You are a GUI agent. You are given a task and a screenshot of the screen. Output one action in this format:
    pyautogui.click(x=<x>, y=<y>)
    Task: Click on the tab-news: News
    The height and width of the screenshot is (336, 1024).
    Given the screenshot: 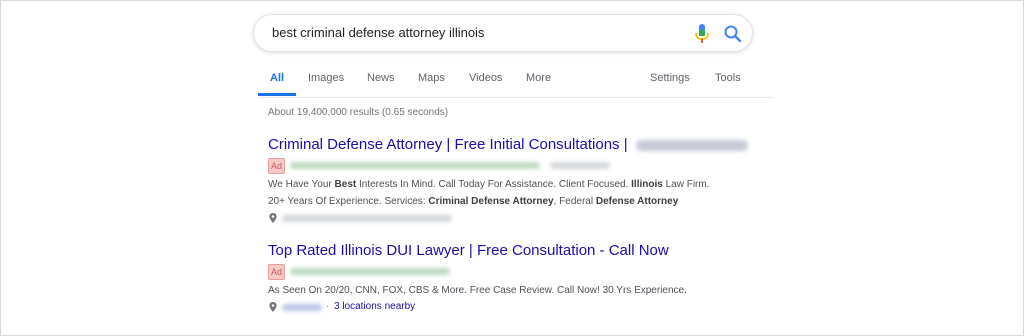 What is the action you would take?
    pyautogui.click(x=381, y=78)
    